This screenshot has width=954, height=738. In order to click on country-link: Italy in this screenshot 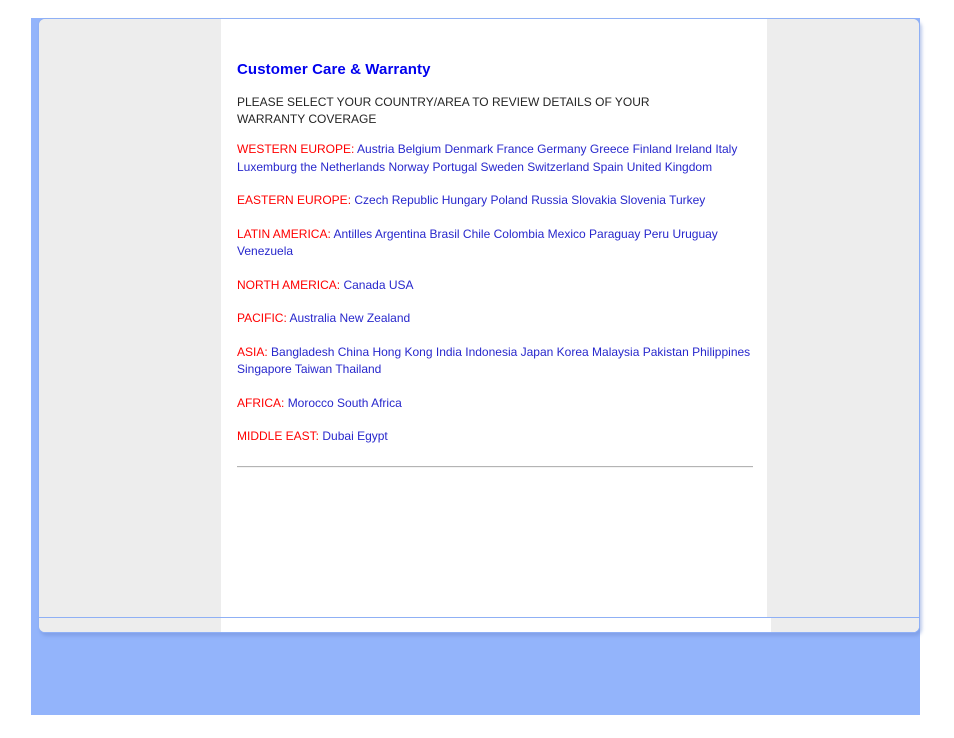, I will do `click(726, 149)`.